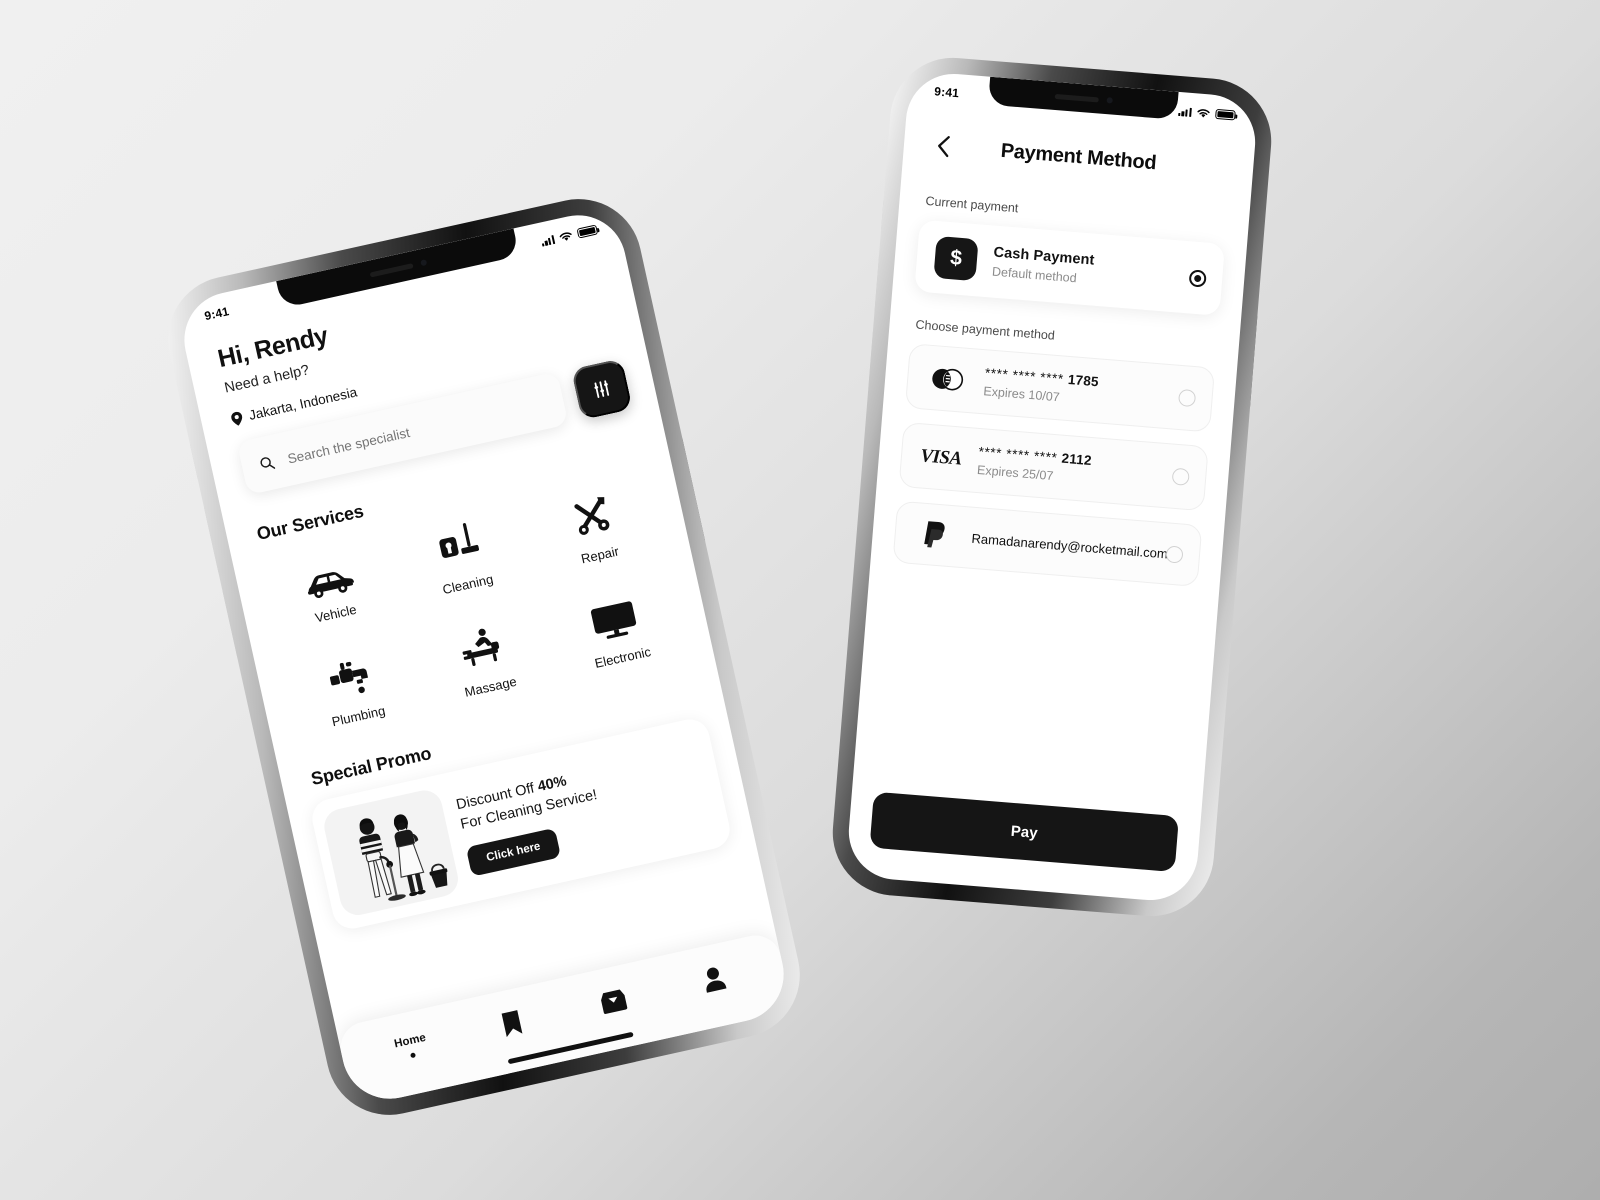  I want to click on faucet-icon, so click(349, 676).